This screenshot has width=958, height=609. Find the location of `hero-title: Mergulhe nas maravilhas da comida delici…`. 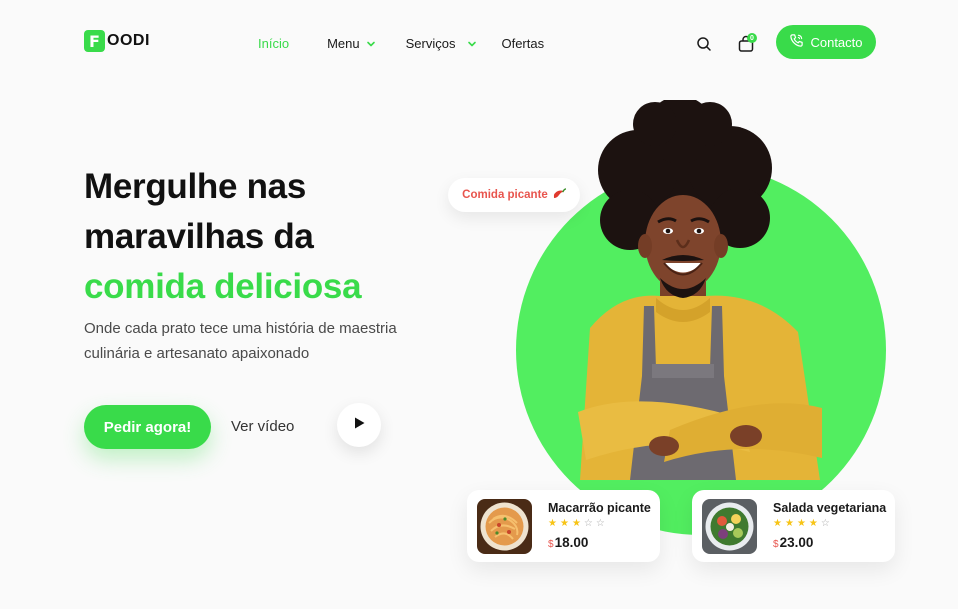

hero-title: Mergulhe nas maravilhas da comida delici… is located at coordinates (223, 237).